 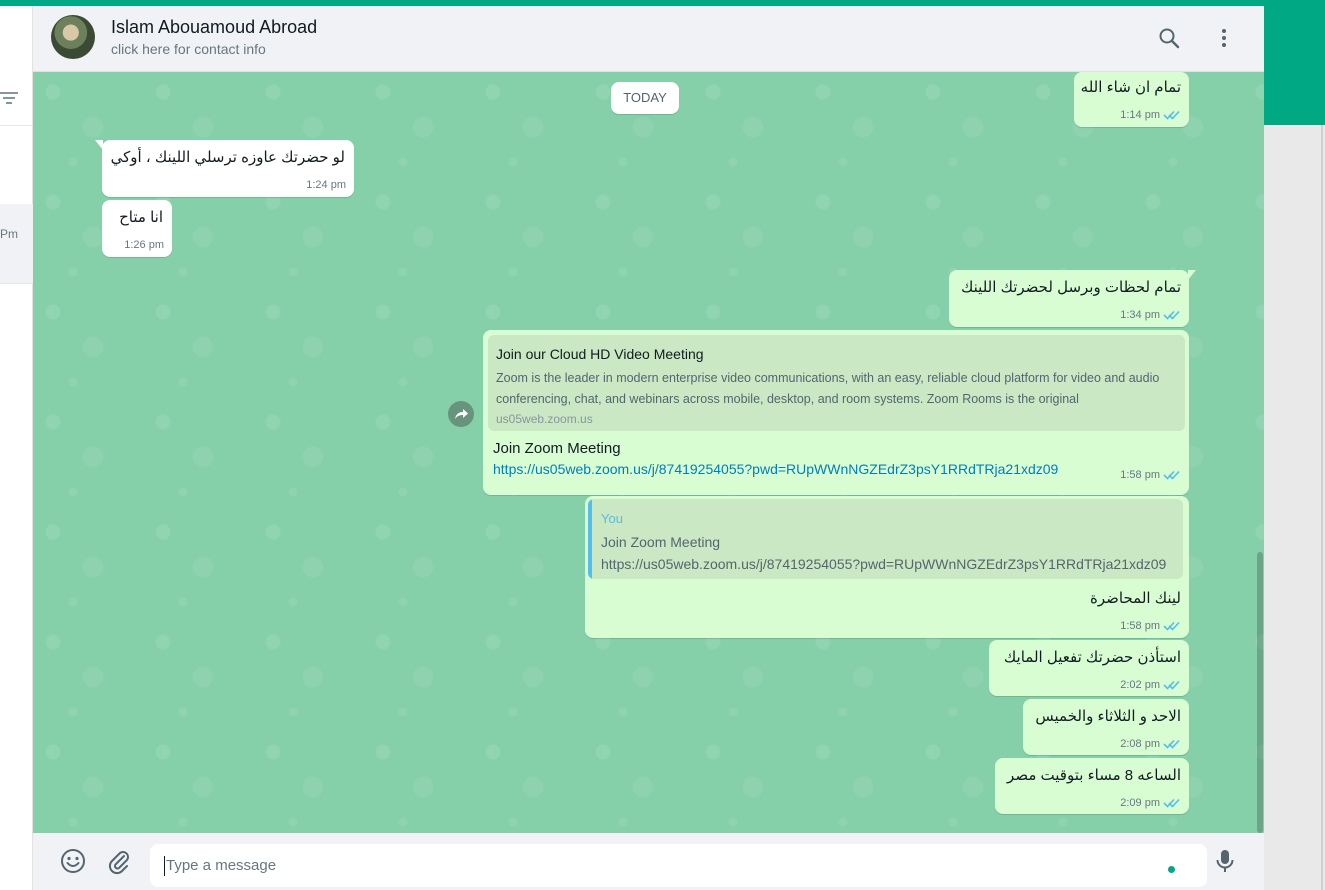 I want to click on forward-button, so click(x=461, y=414).